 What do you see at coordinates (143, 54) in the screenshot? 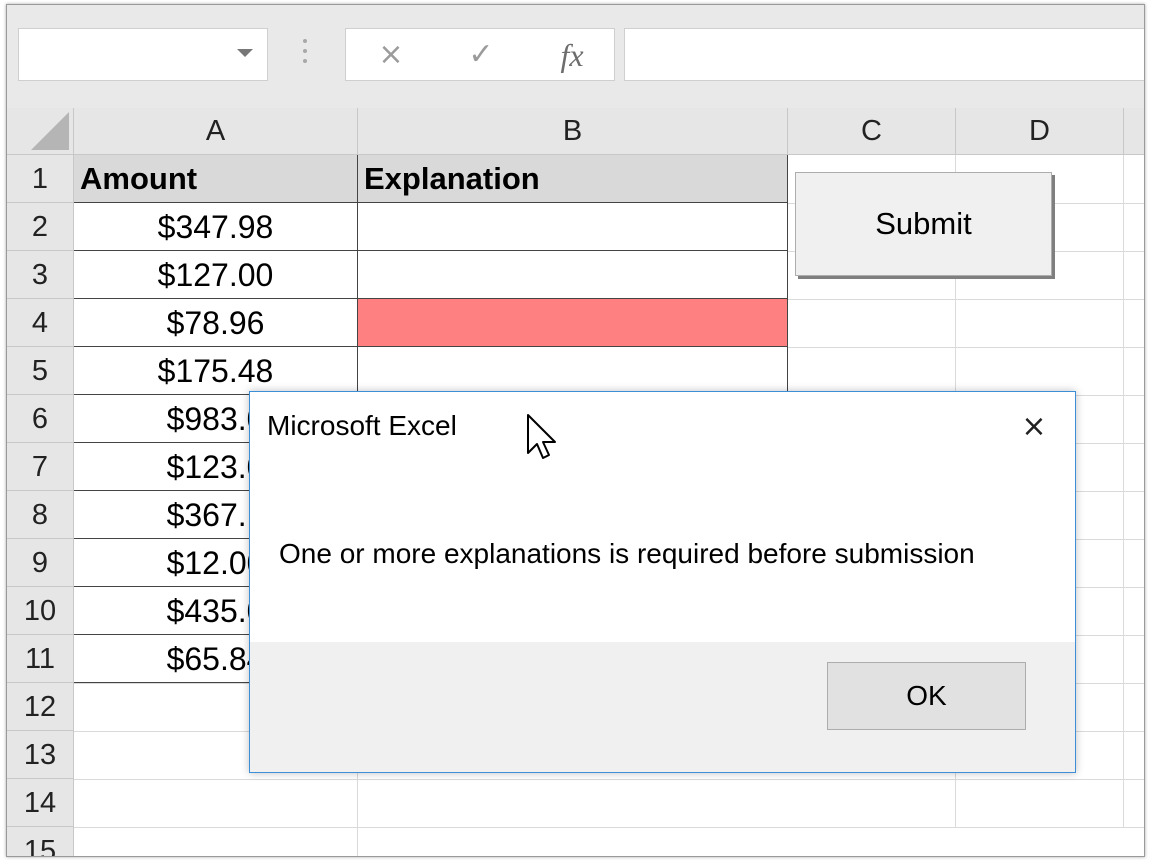
I see `name-box` at bounding box center [143, 54].